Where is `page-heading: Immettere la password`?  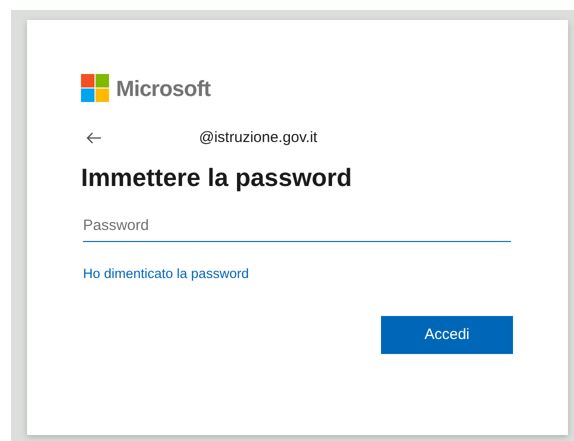 page-heading: Immettere la password is located at coordinates (217, 178).